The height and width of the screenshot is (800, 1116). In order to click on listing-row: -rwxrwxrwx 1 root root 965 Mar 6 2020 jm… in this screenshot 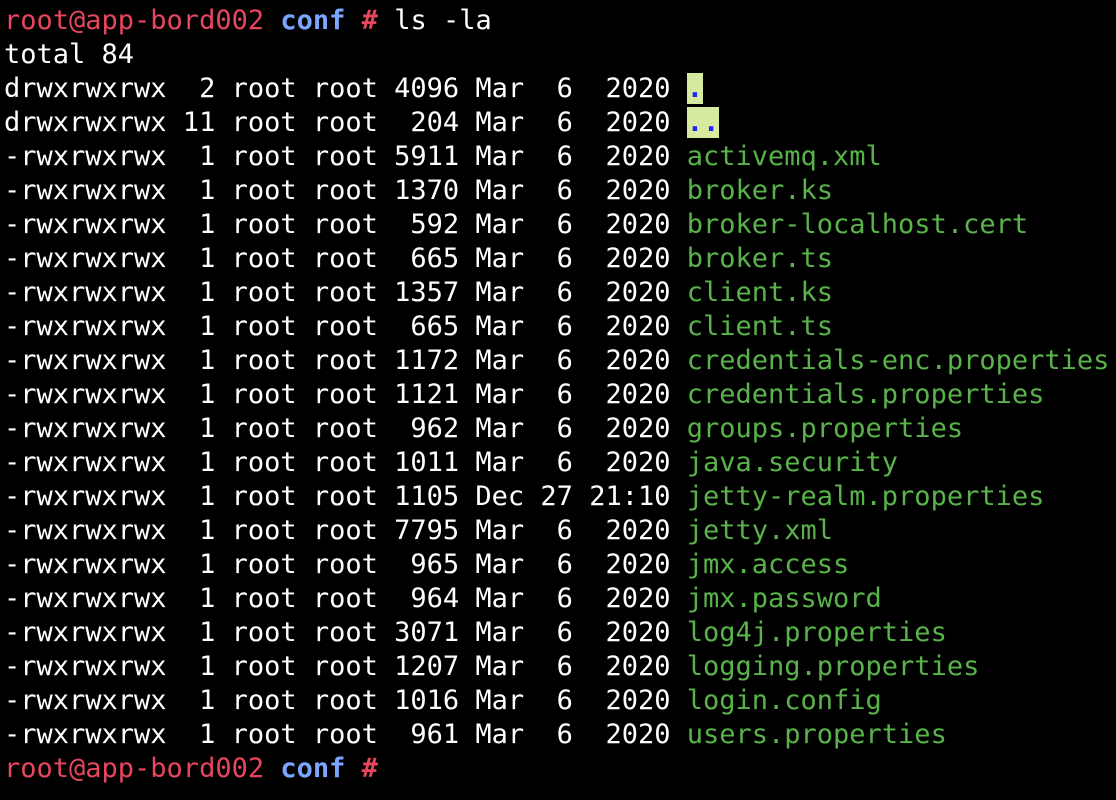, I will do `click(556, 565)`.